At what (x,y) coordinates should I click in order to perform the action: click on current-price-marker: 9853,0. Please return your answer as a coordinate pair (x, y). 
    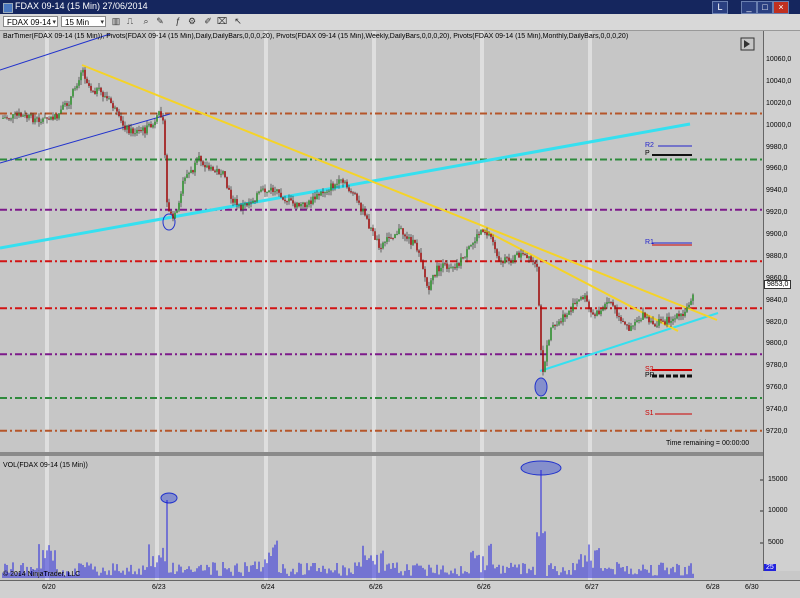
    Looking at the image, I should click on (778, 284).